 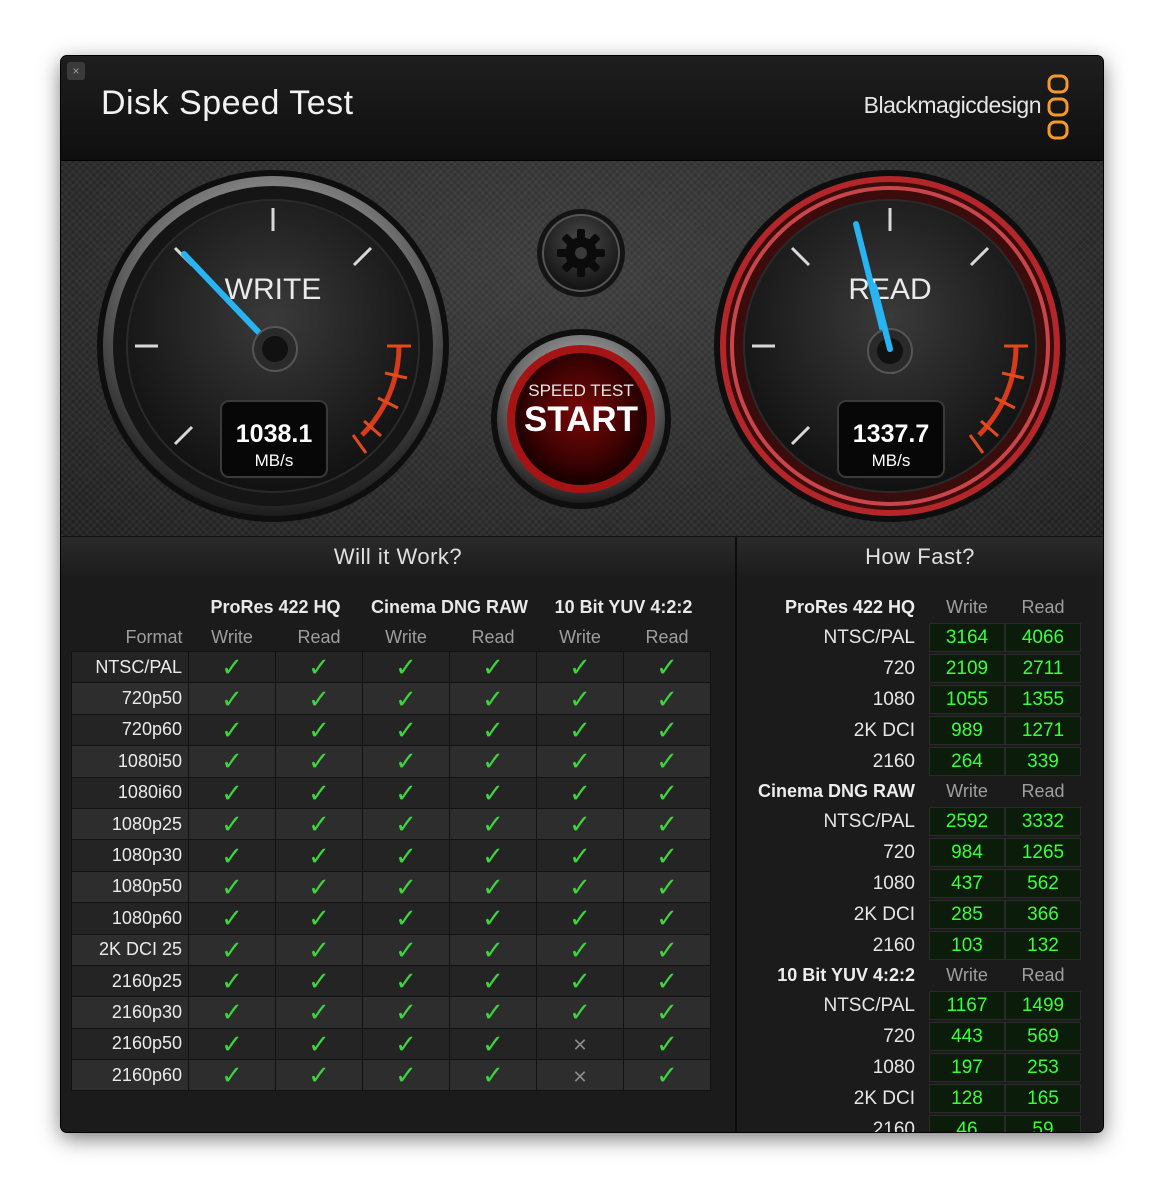 What do you see at coordinates (130, 1012) in the screenshot?
I see `format-label: 2160p30` at bounding box center [130, 1012].